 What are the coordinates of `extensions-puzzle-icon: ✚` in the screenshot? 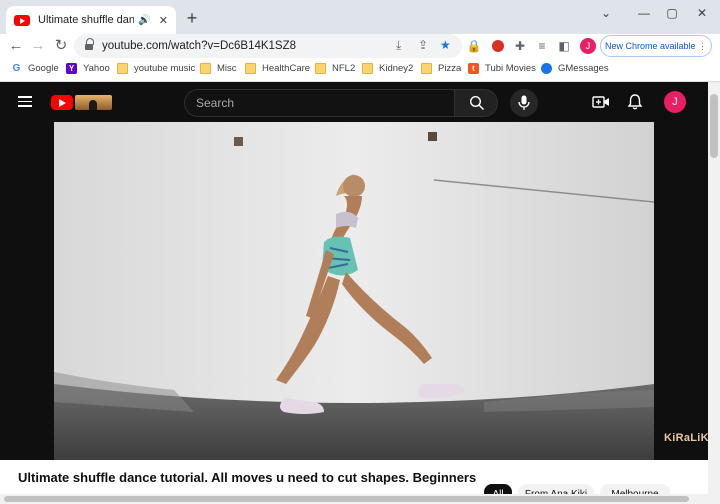 It's located at (520, 46).